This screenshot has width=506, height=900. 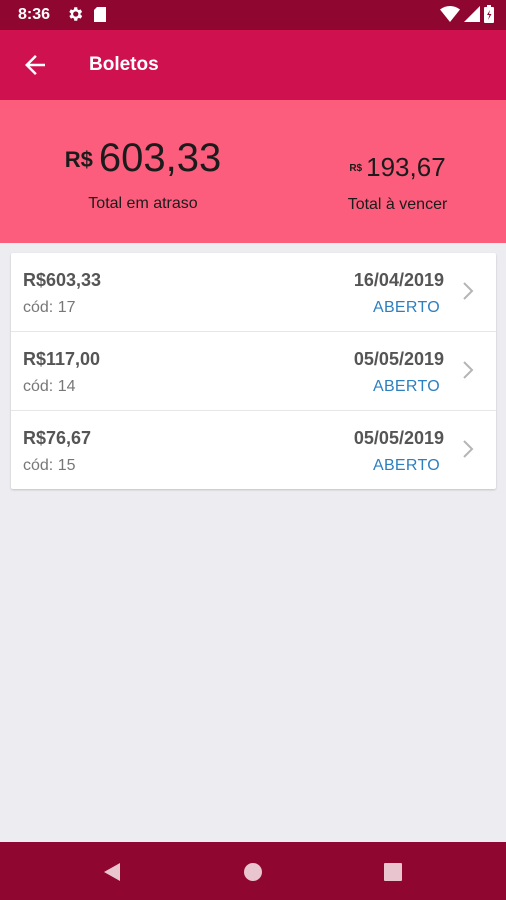 I want to click on boleto-amount: R$603,33, so click(x=62, y=280).